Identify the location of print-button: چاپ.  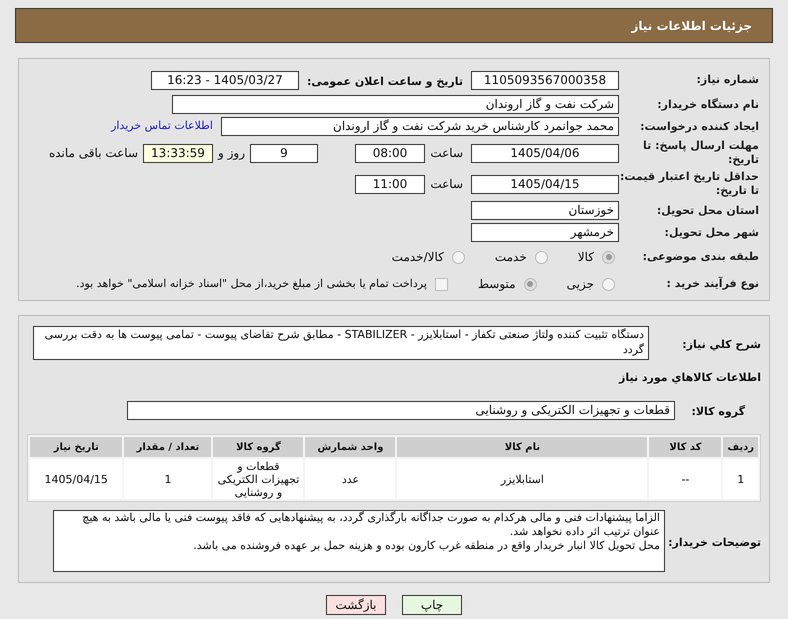
(432, 605).